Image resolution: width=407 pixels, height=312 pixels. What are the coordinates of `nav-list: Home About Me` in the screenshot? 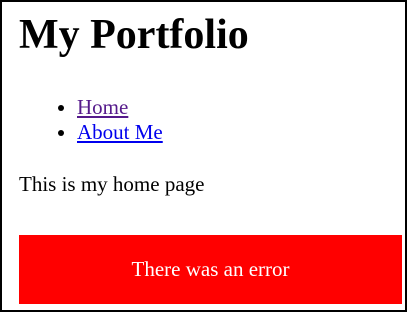 It's located at (101, 120).